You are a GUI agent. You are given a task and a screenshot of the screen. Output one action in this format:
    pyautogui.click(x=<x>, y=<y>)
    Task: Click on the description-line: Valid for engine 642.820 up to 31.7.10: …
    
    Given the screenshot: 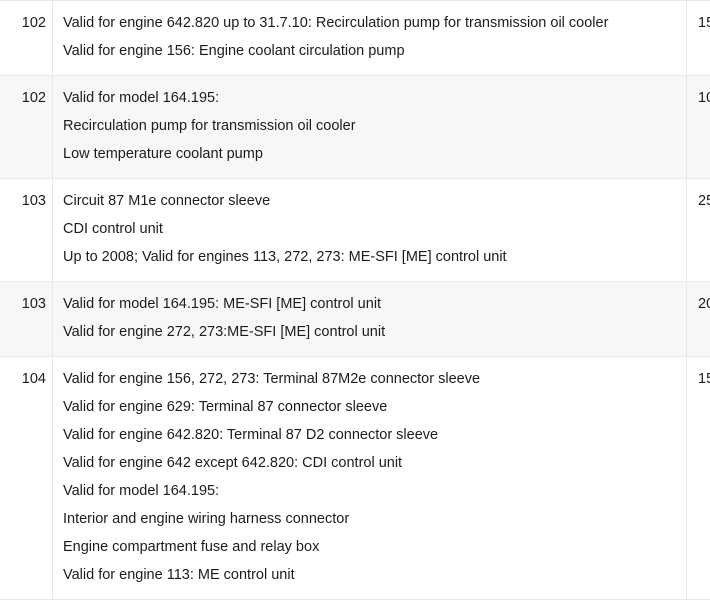 What is the action you would take?
    pyautogui.click(x=336, y=23)
    